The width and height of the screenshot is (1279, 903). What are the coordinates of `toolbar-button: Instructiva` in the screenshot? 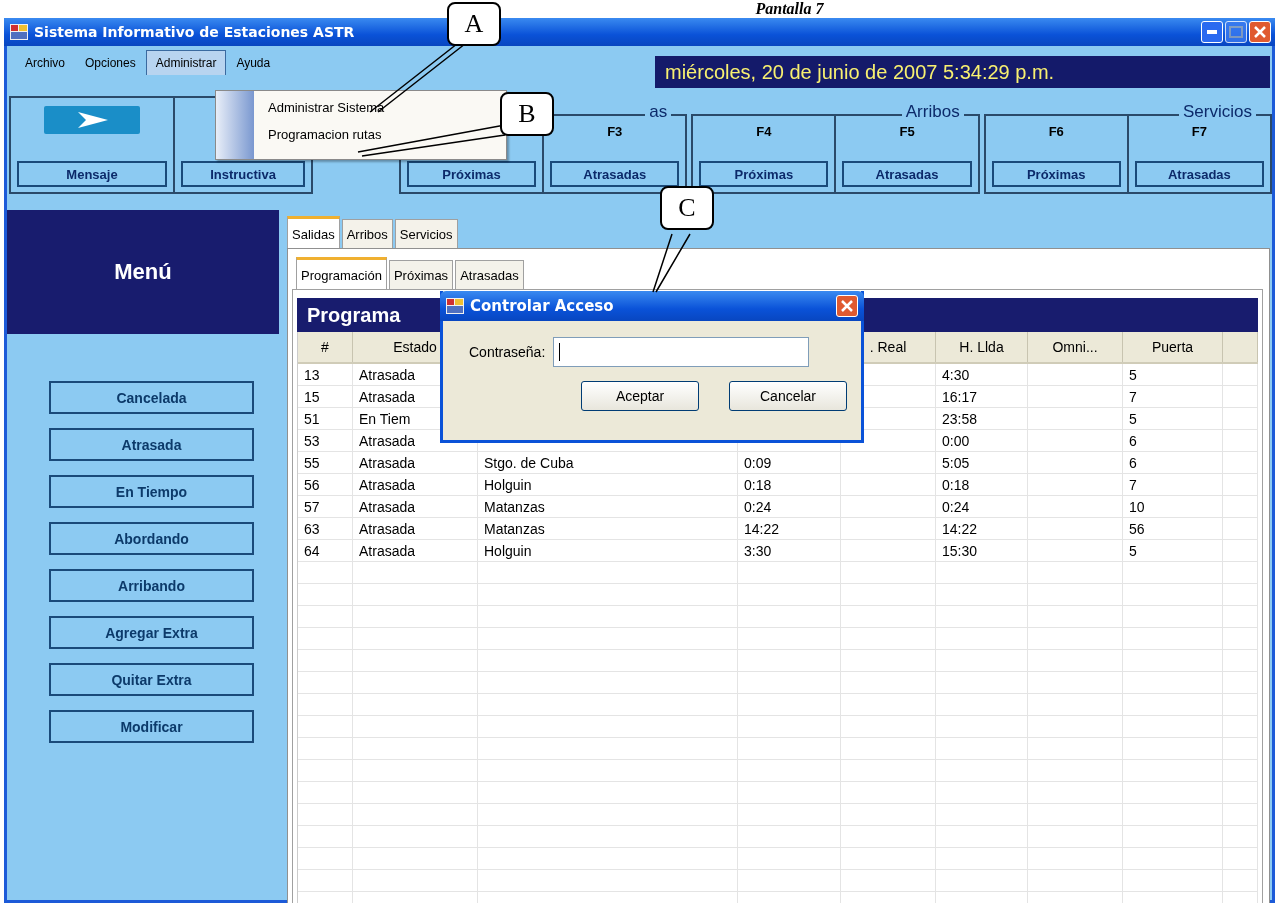 It's located at (243, 174).